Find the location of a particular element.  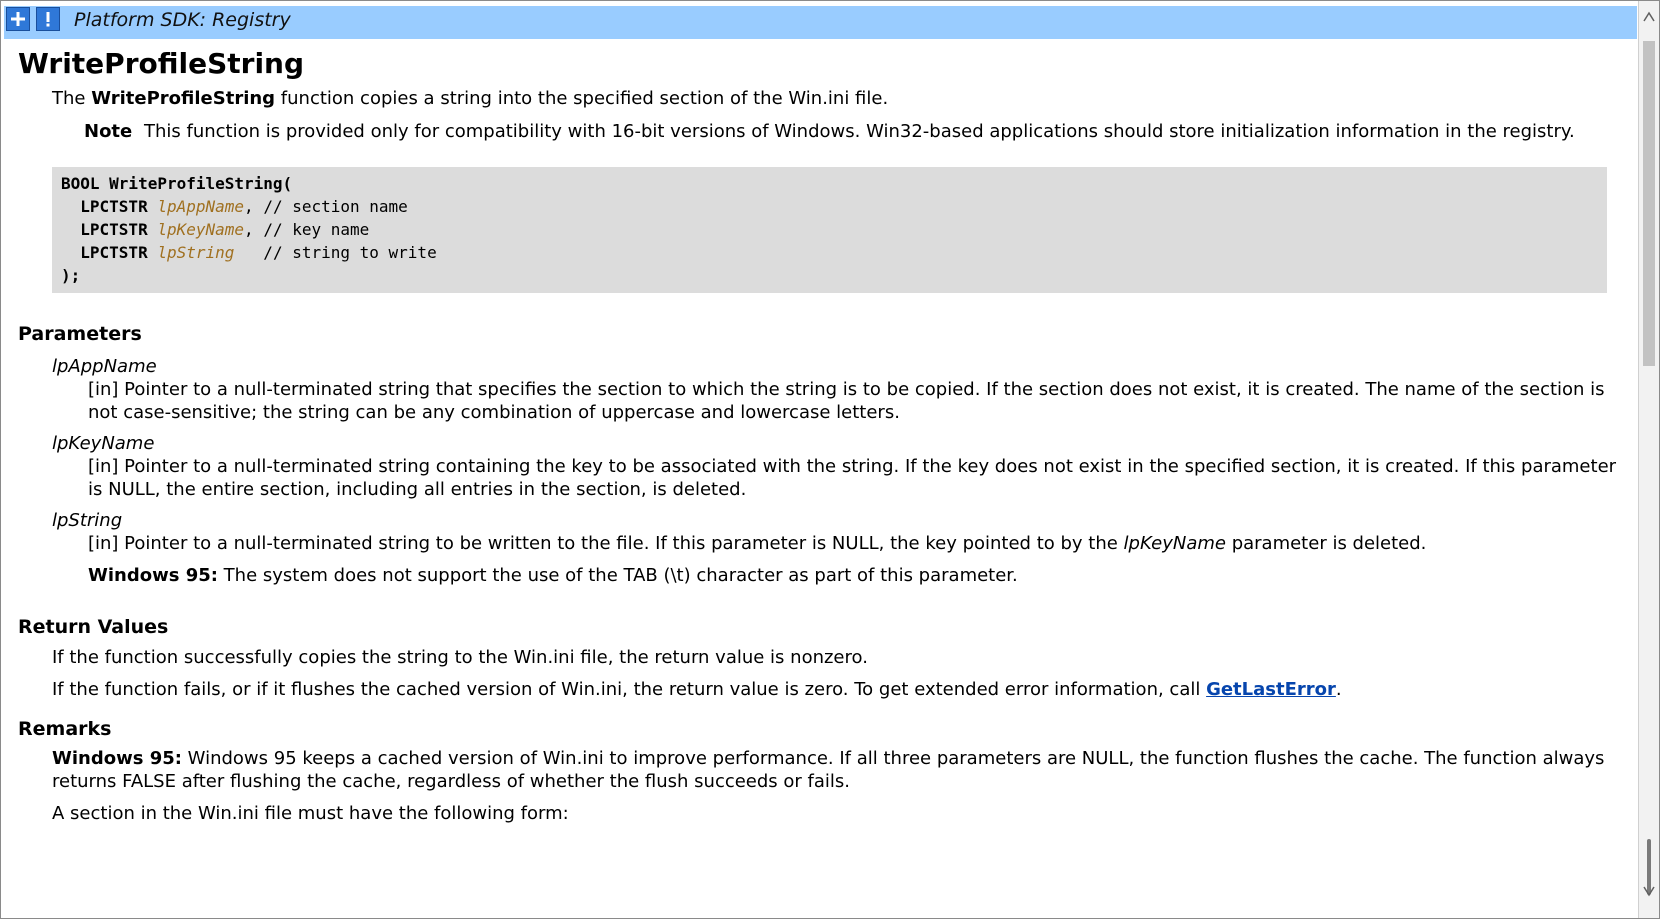

code-param-keyname: lpKeyName is located at coordinates (201, 229).